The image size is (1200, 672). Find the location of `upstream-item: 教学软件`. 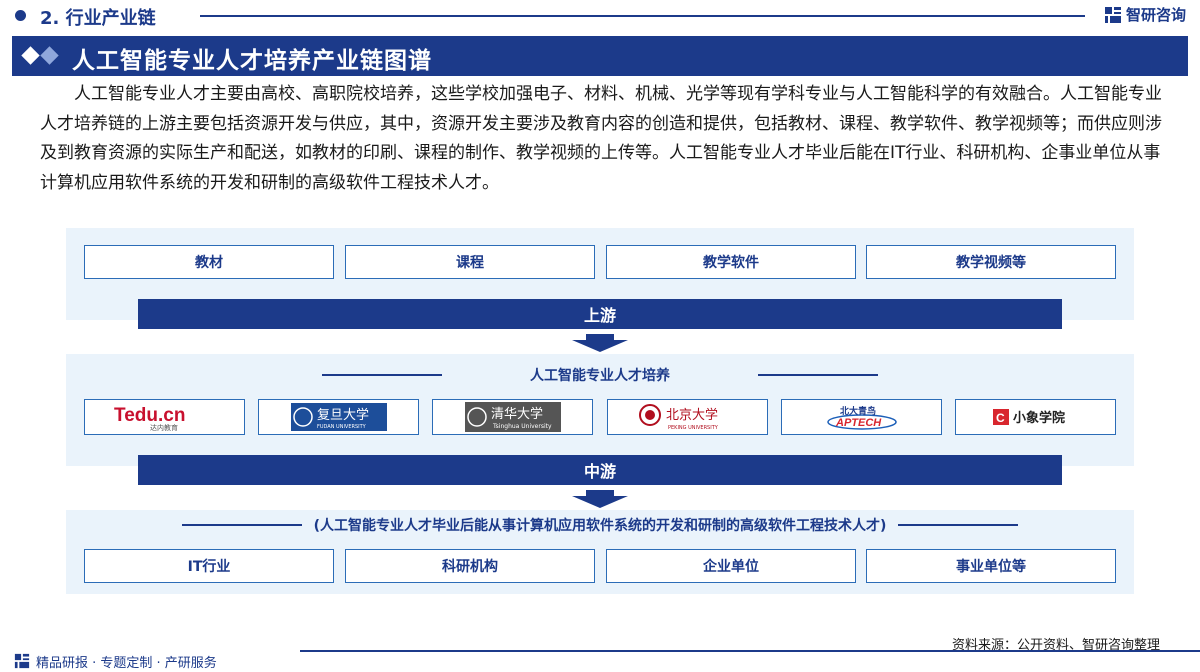

upstream-item: 教学软件 is located at coordinates (731, 262).